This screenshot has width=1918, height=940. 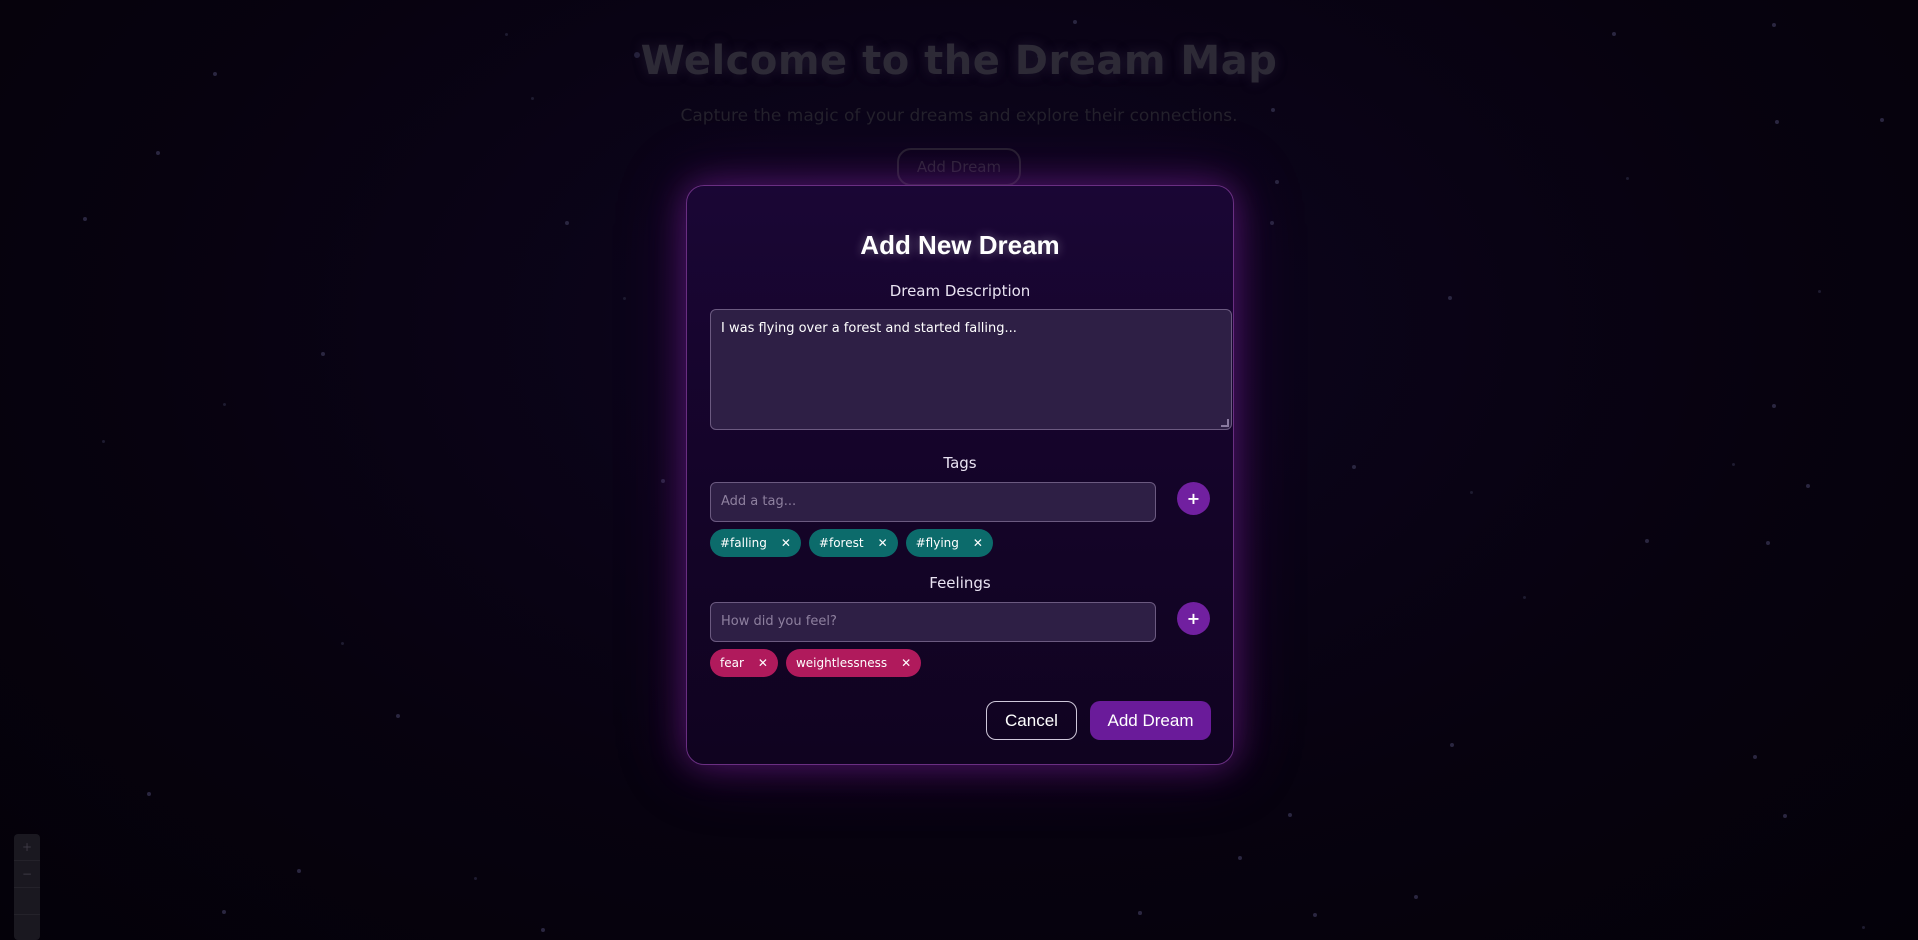 I want to click on tag-chip: #flying ✕, so click(x=949, y=543).